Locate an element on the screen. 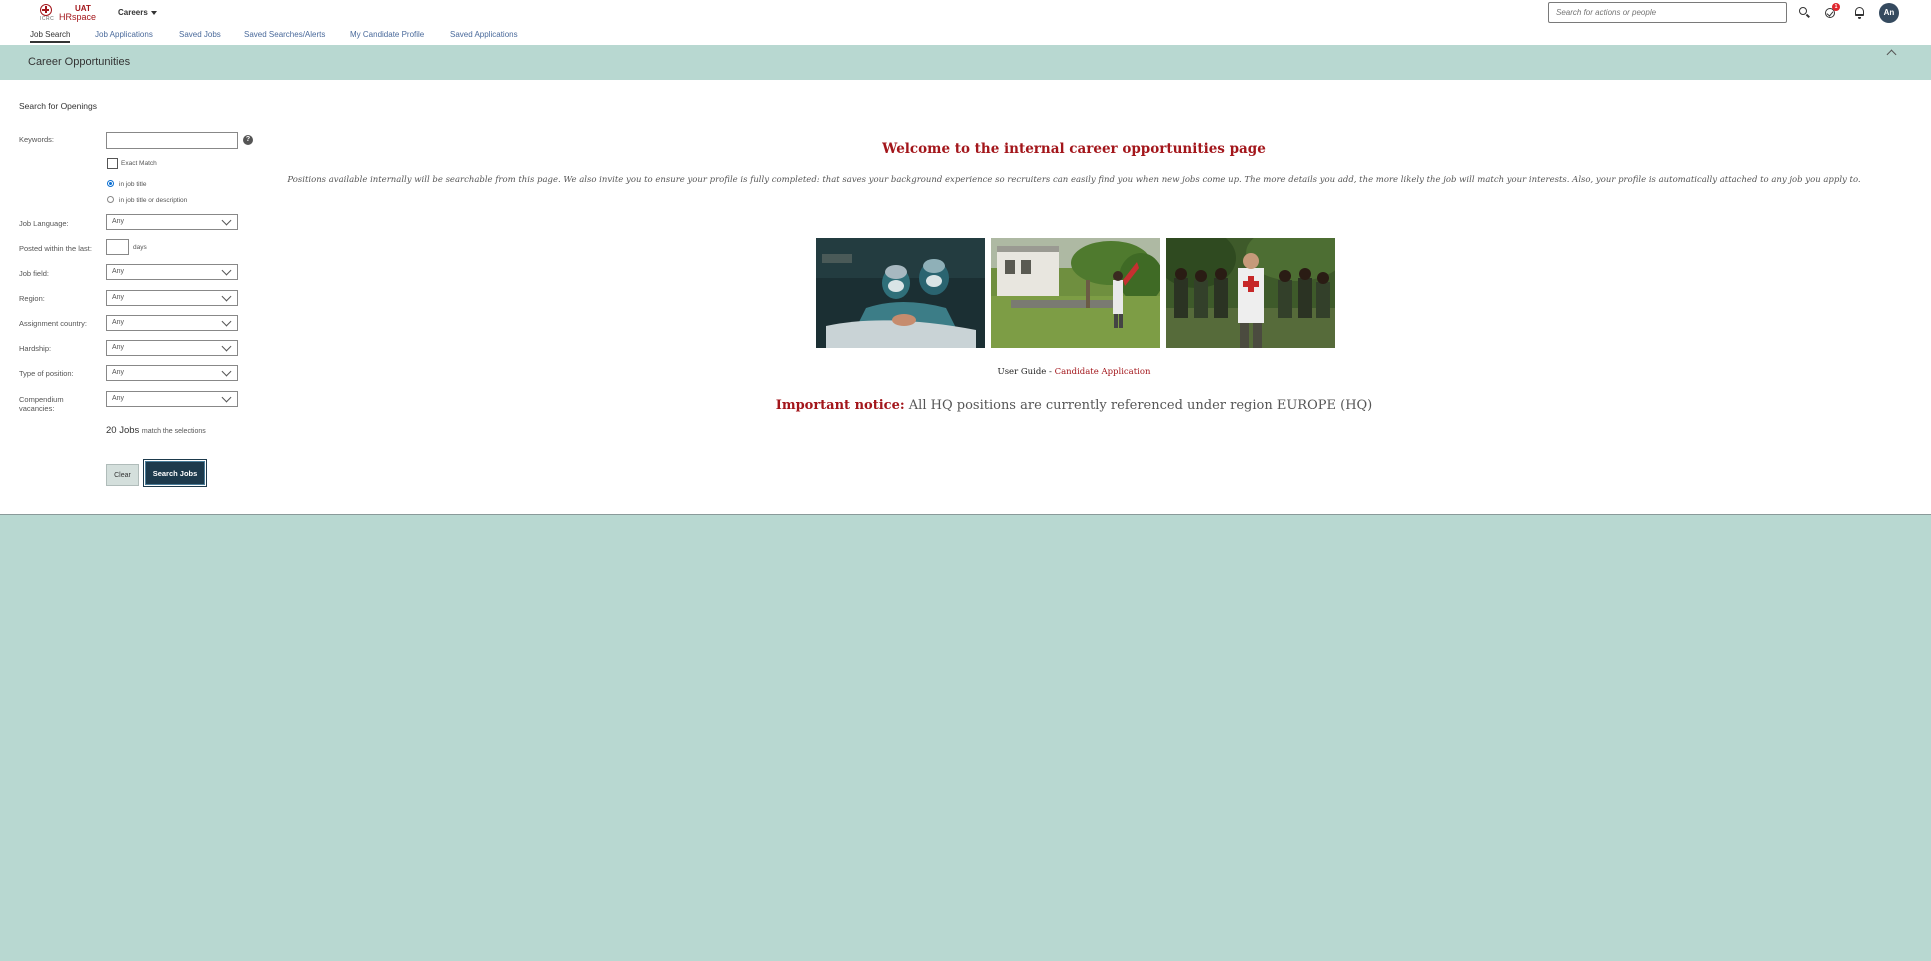  exact-match-label: Exact Match is located at coordinates (139, 163).